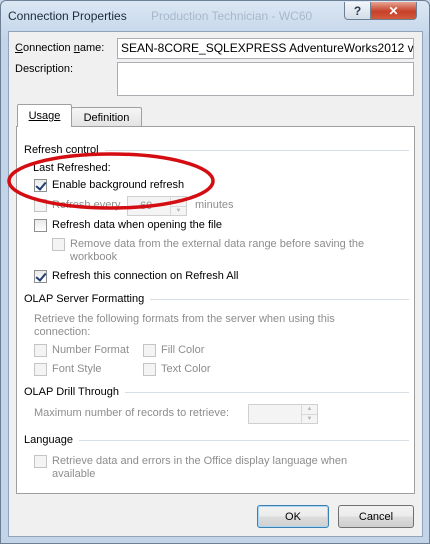  I want to click on annotation-overlay, so click(111, 181).